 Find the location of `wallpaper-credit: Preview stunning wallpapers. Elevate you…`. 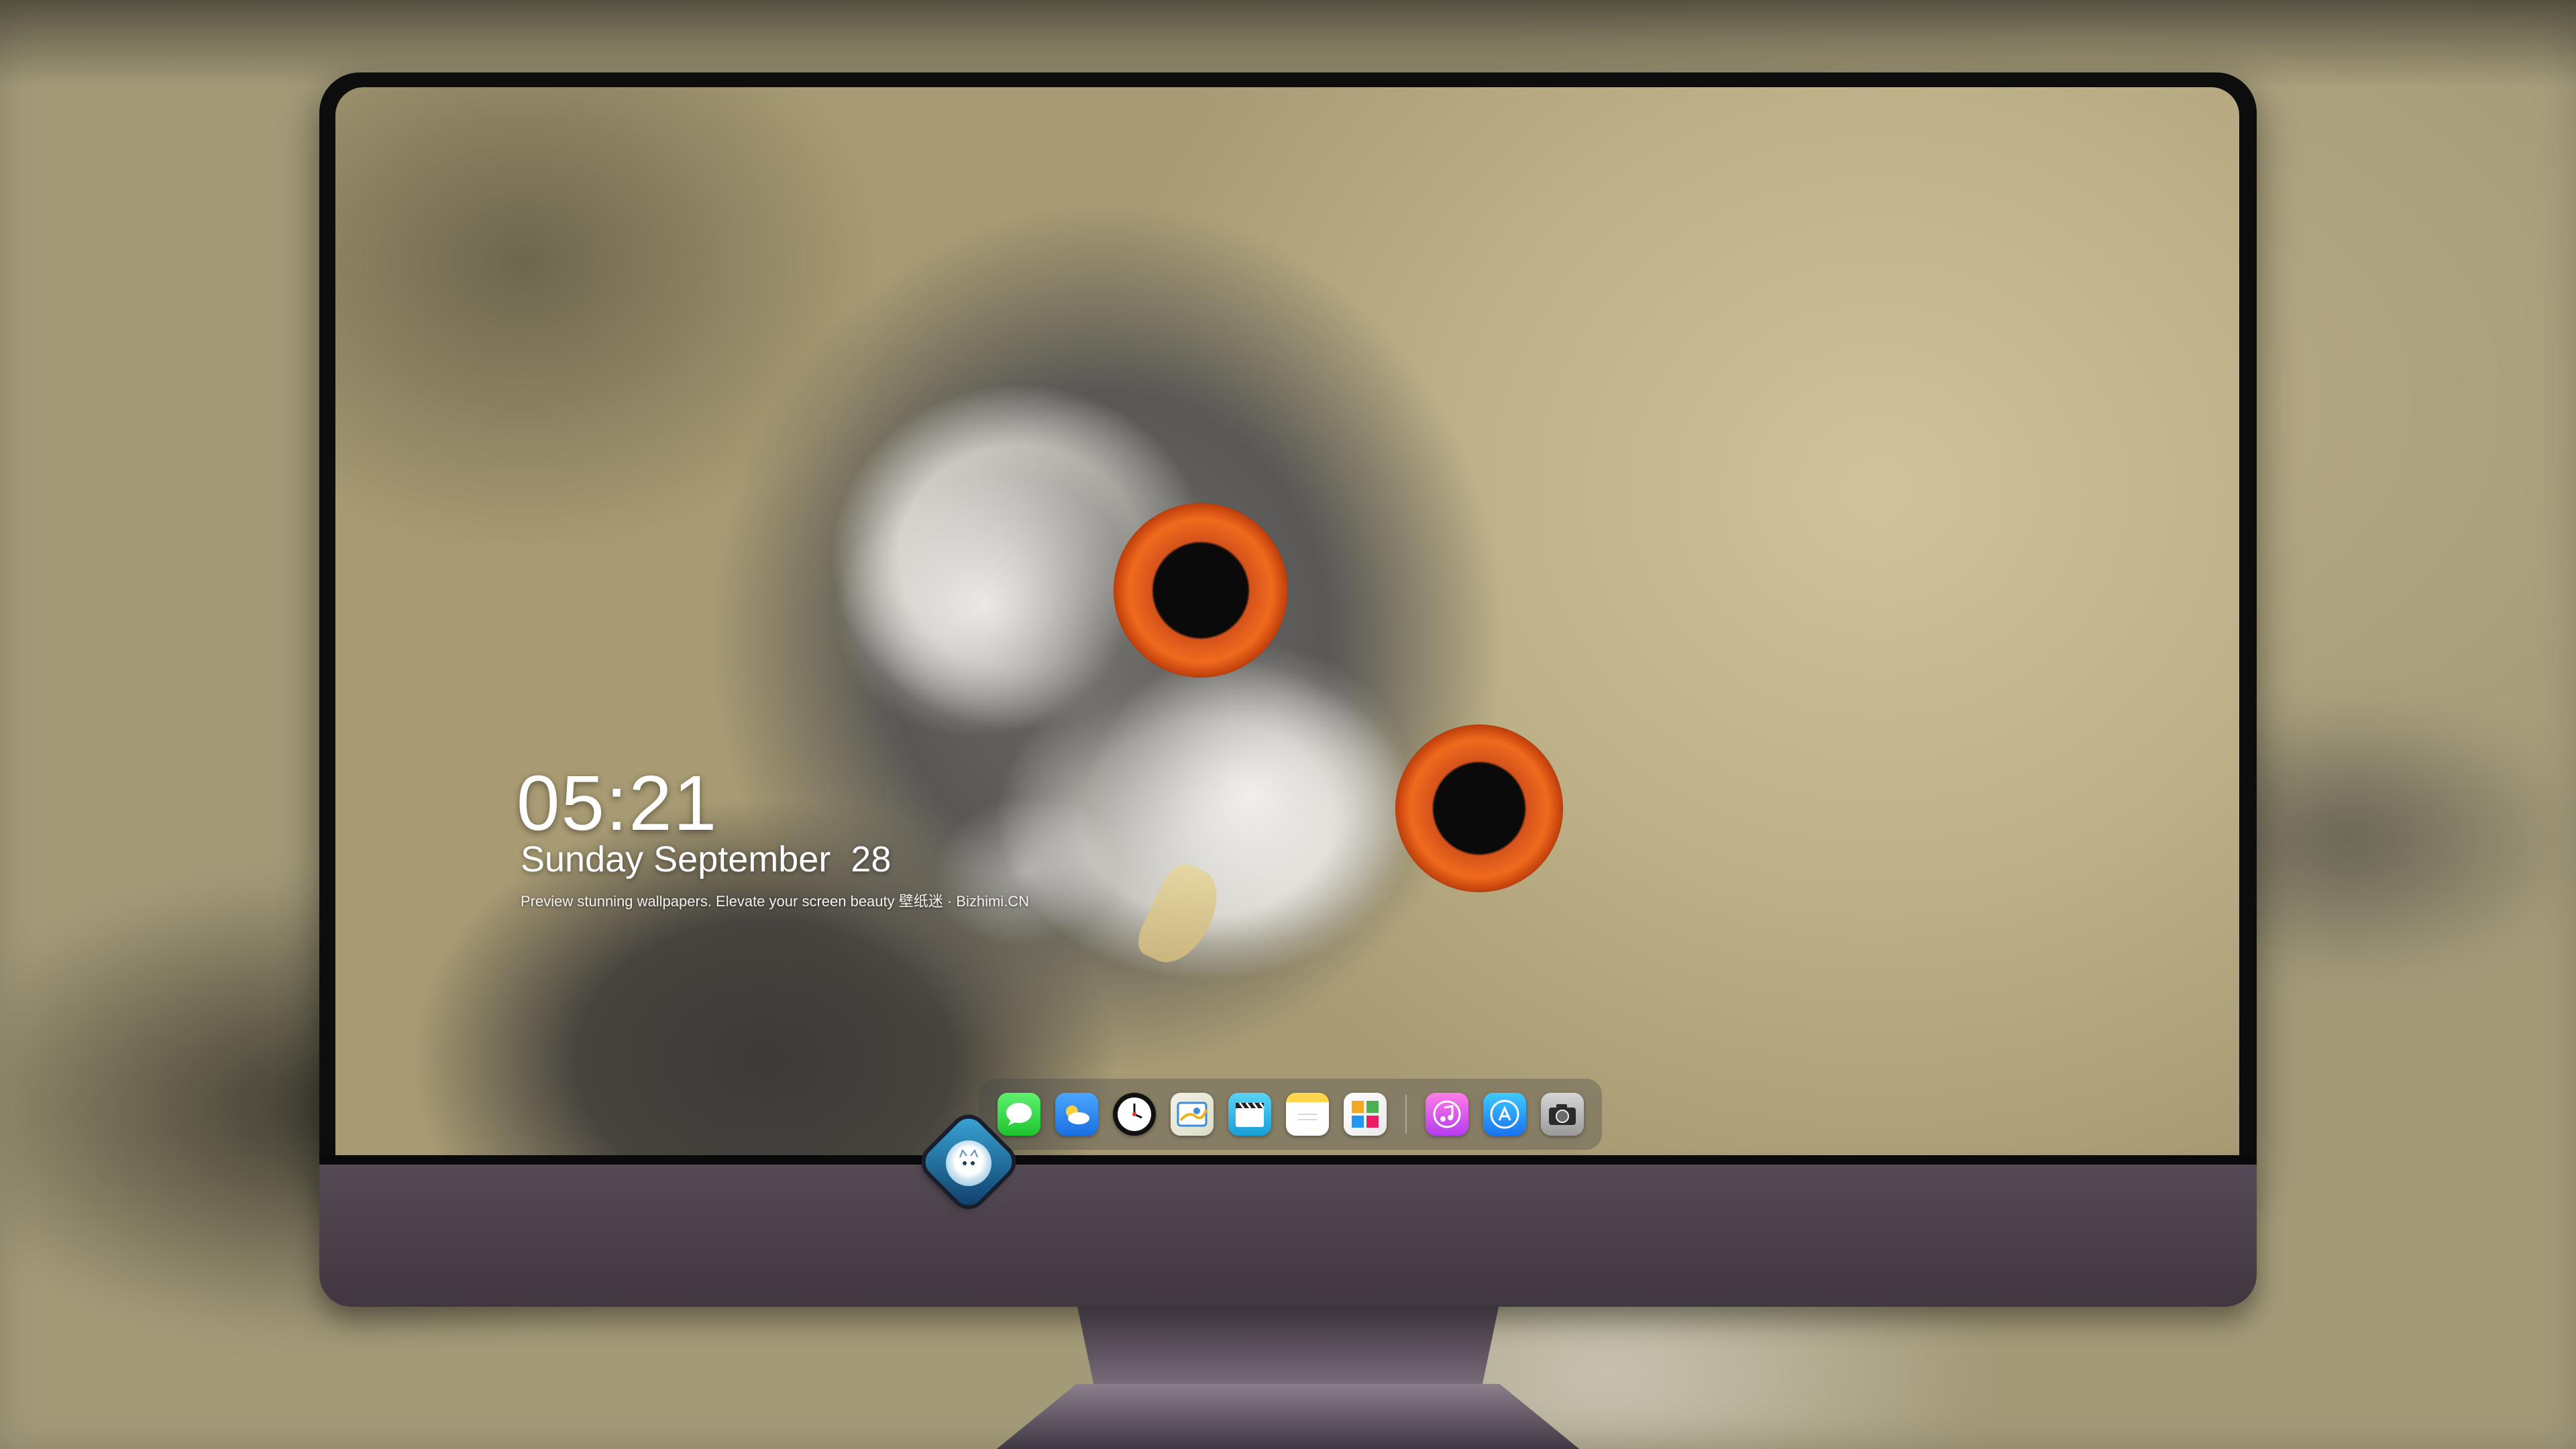

wallpaper-credit: Preview stunning wallpapers. Elevate you… is located at coordinates (775, 901).